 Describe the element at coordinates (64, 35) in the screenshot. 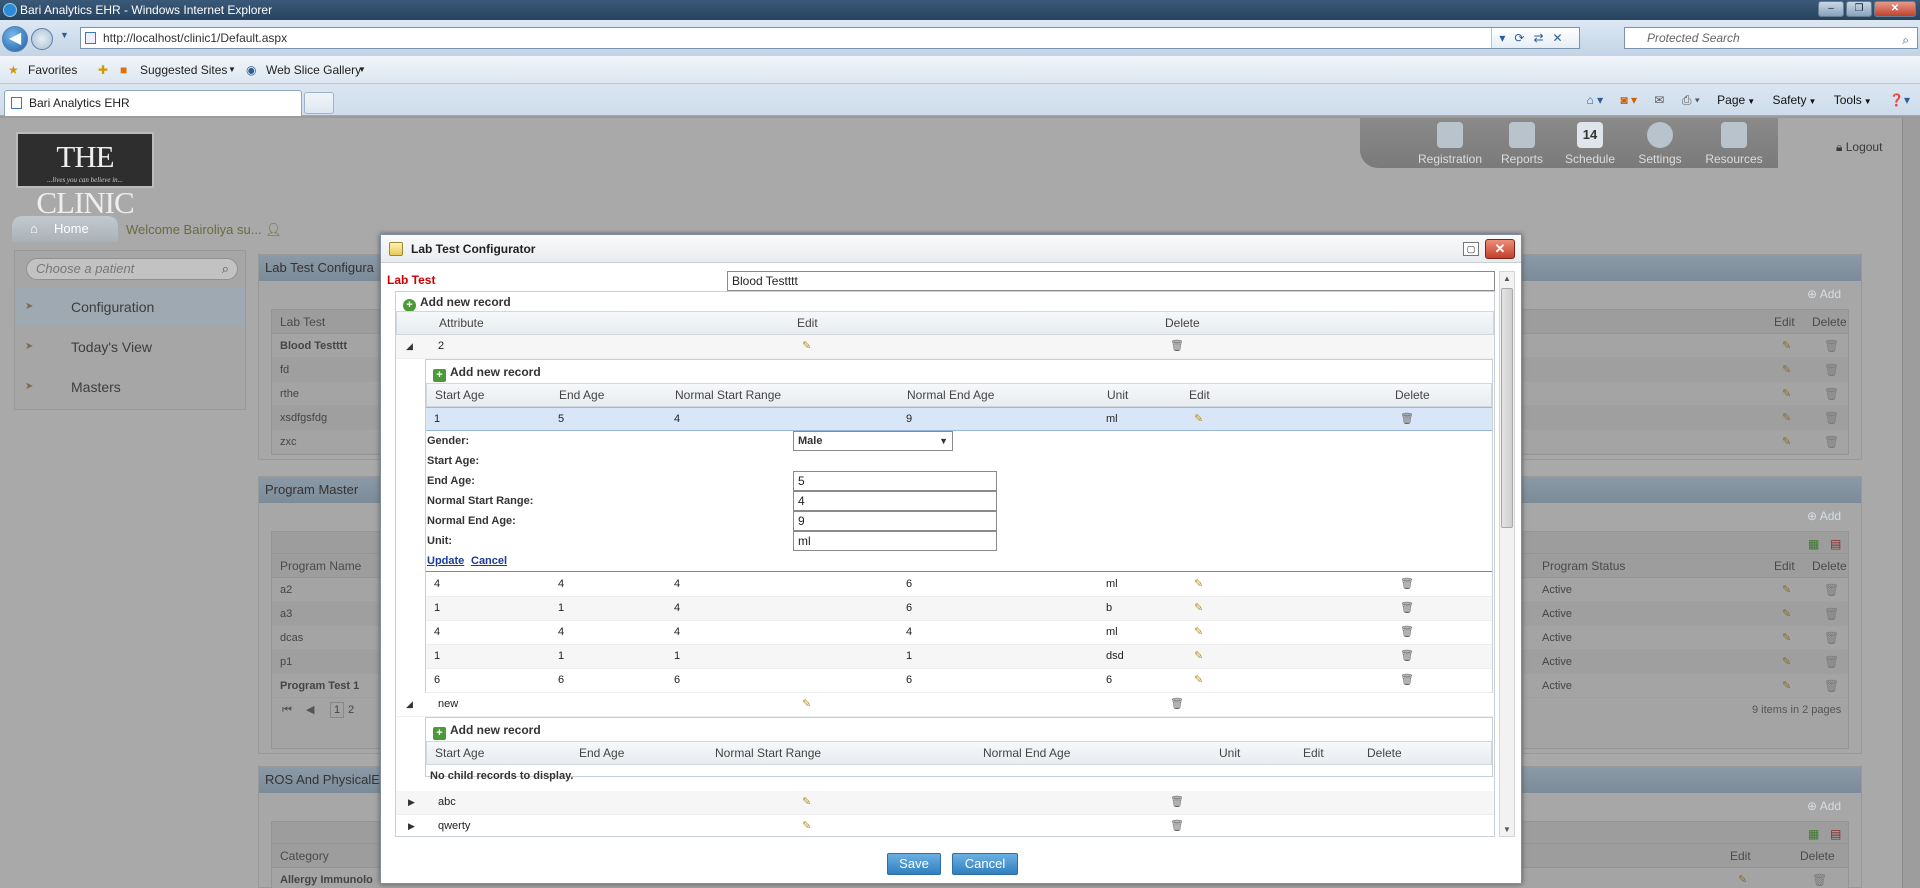

I see `history-dropdown-icon: ▼` at that location.